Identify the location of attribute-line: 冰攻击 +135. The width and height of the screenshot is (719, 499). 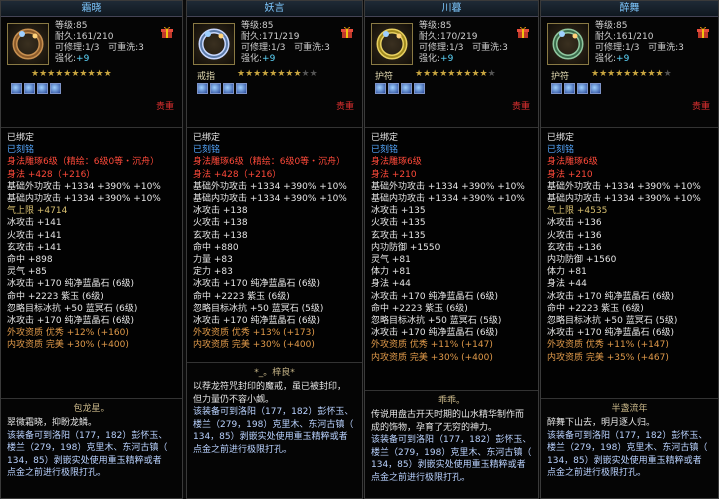
(398, 211).